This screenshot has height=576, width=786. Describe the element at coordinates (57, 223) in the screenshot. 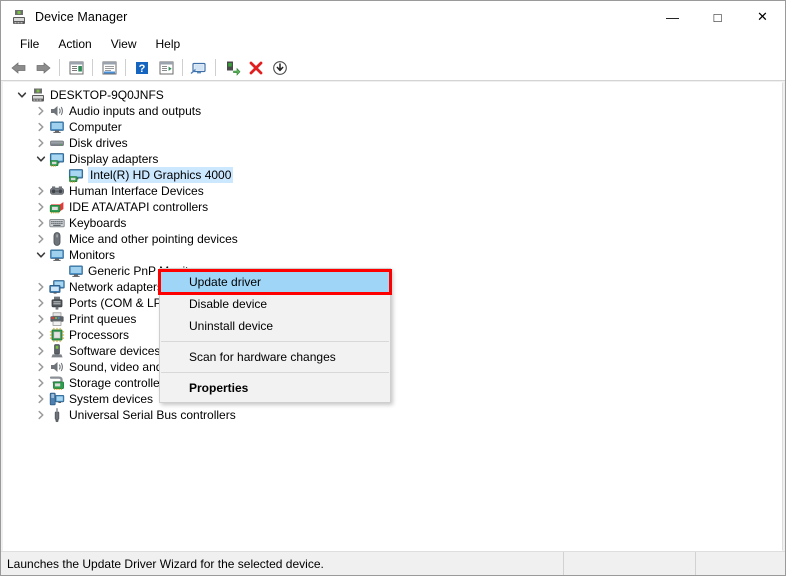

I see `keyboard-icon` at that location.